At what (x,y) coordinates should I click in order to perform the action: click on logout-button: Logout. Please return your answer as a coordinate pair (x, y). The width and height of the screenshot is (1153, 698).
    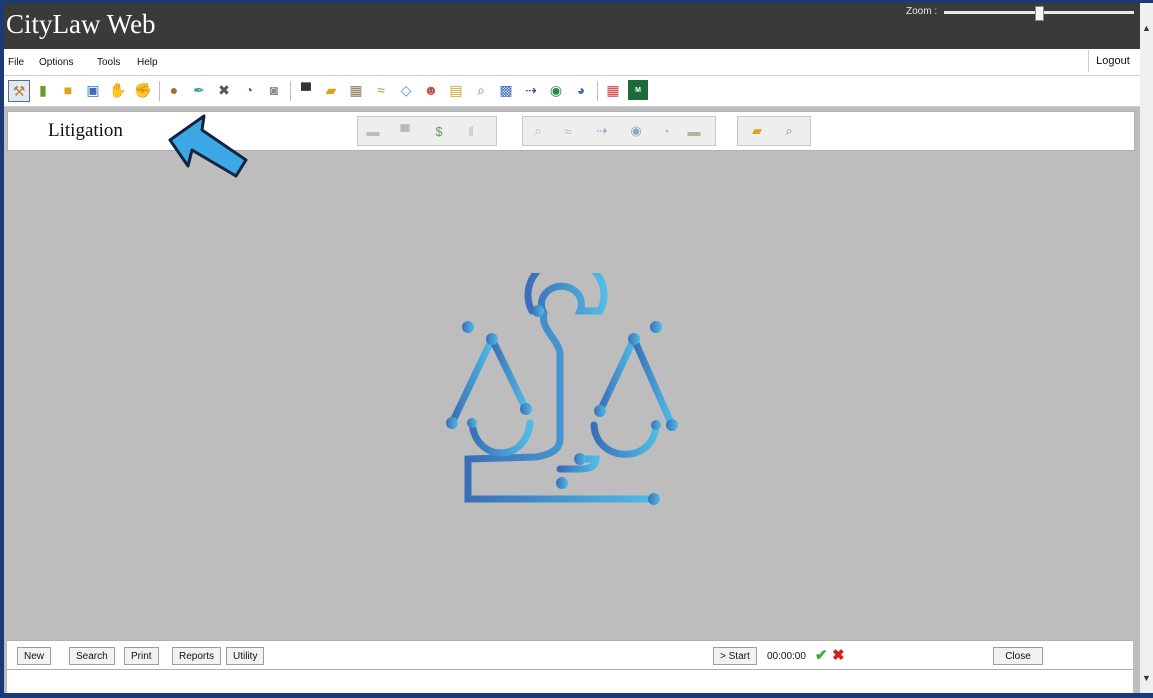
    Looking at the image, I should click on (1112, 61).